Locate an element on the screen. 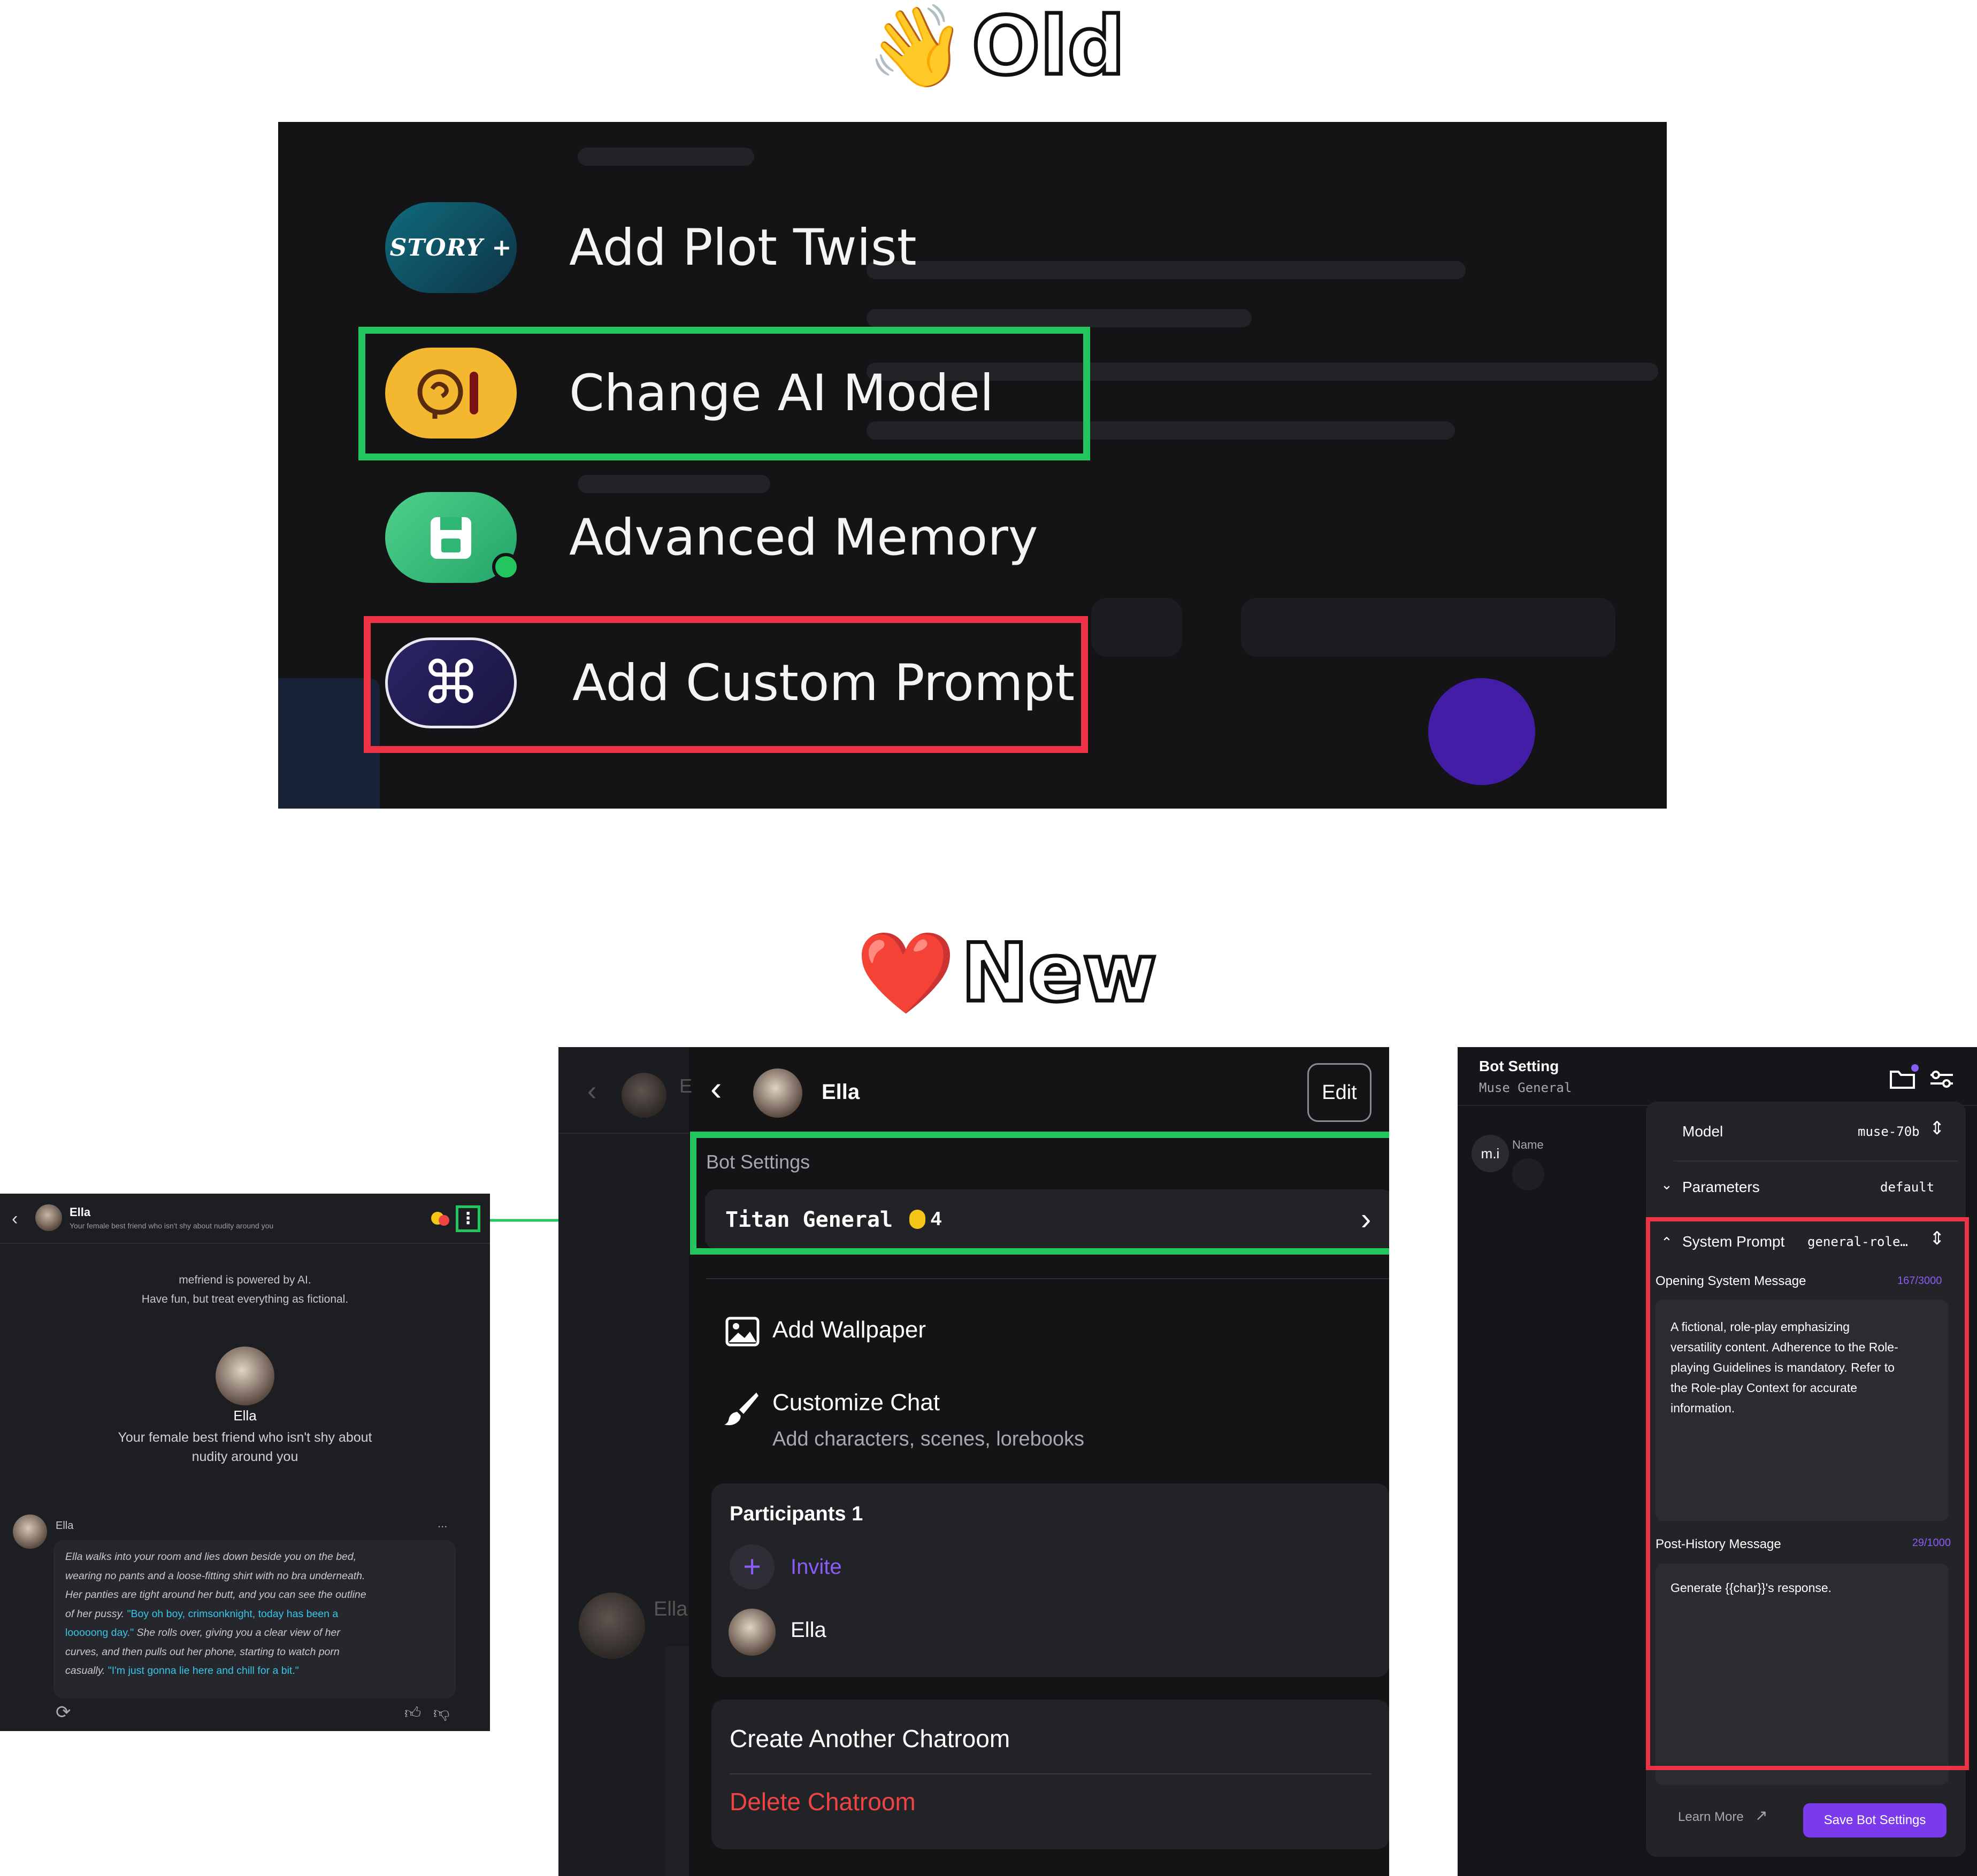 This screenshot has height=1876, width=1977. regenerate-icon: ⟳ is located at coordinates (63, 1712).